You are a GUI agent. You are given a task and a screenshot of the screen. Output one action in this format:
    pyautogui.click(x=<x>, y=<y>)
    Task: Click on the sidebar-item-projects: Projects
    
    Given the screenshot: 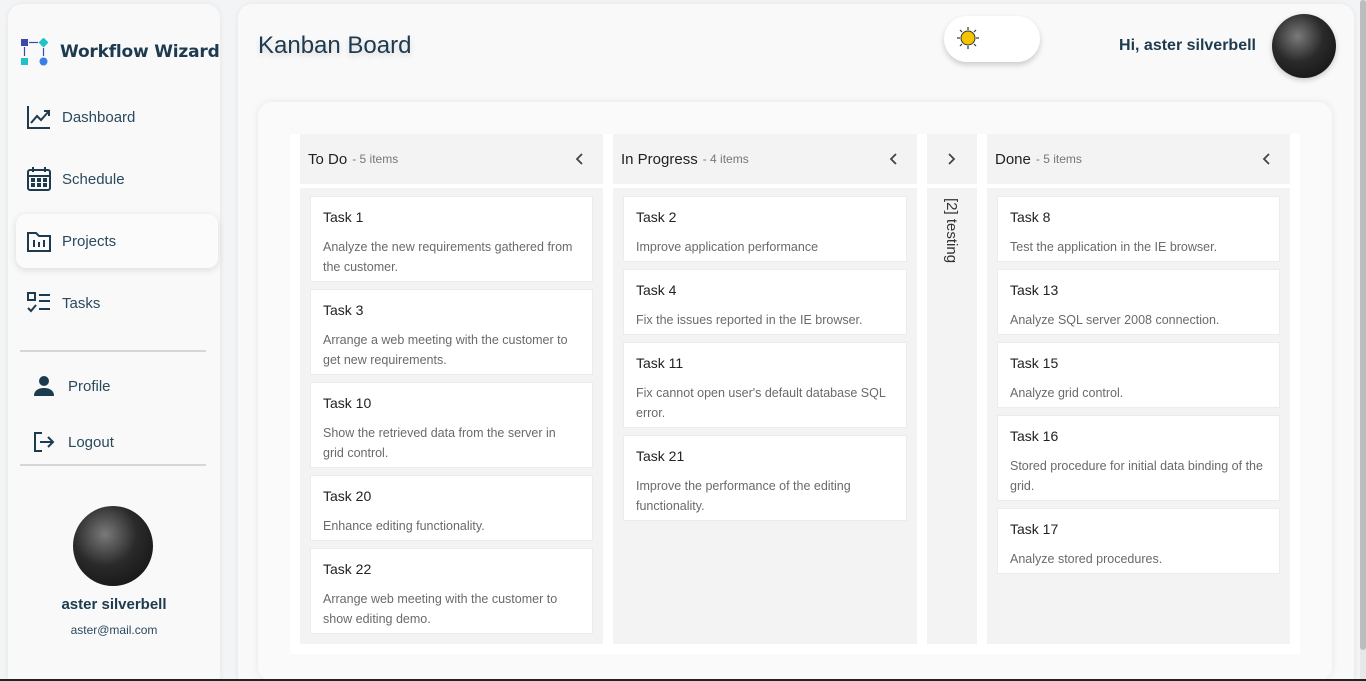 What is the action you would take?
    pyautogui.click(x=117, y=241)
    